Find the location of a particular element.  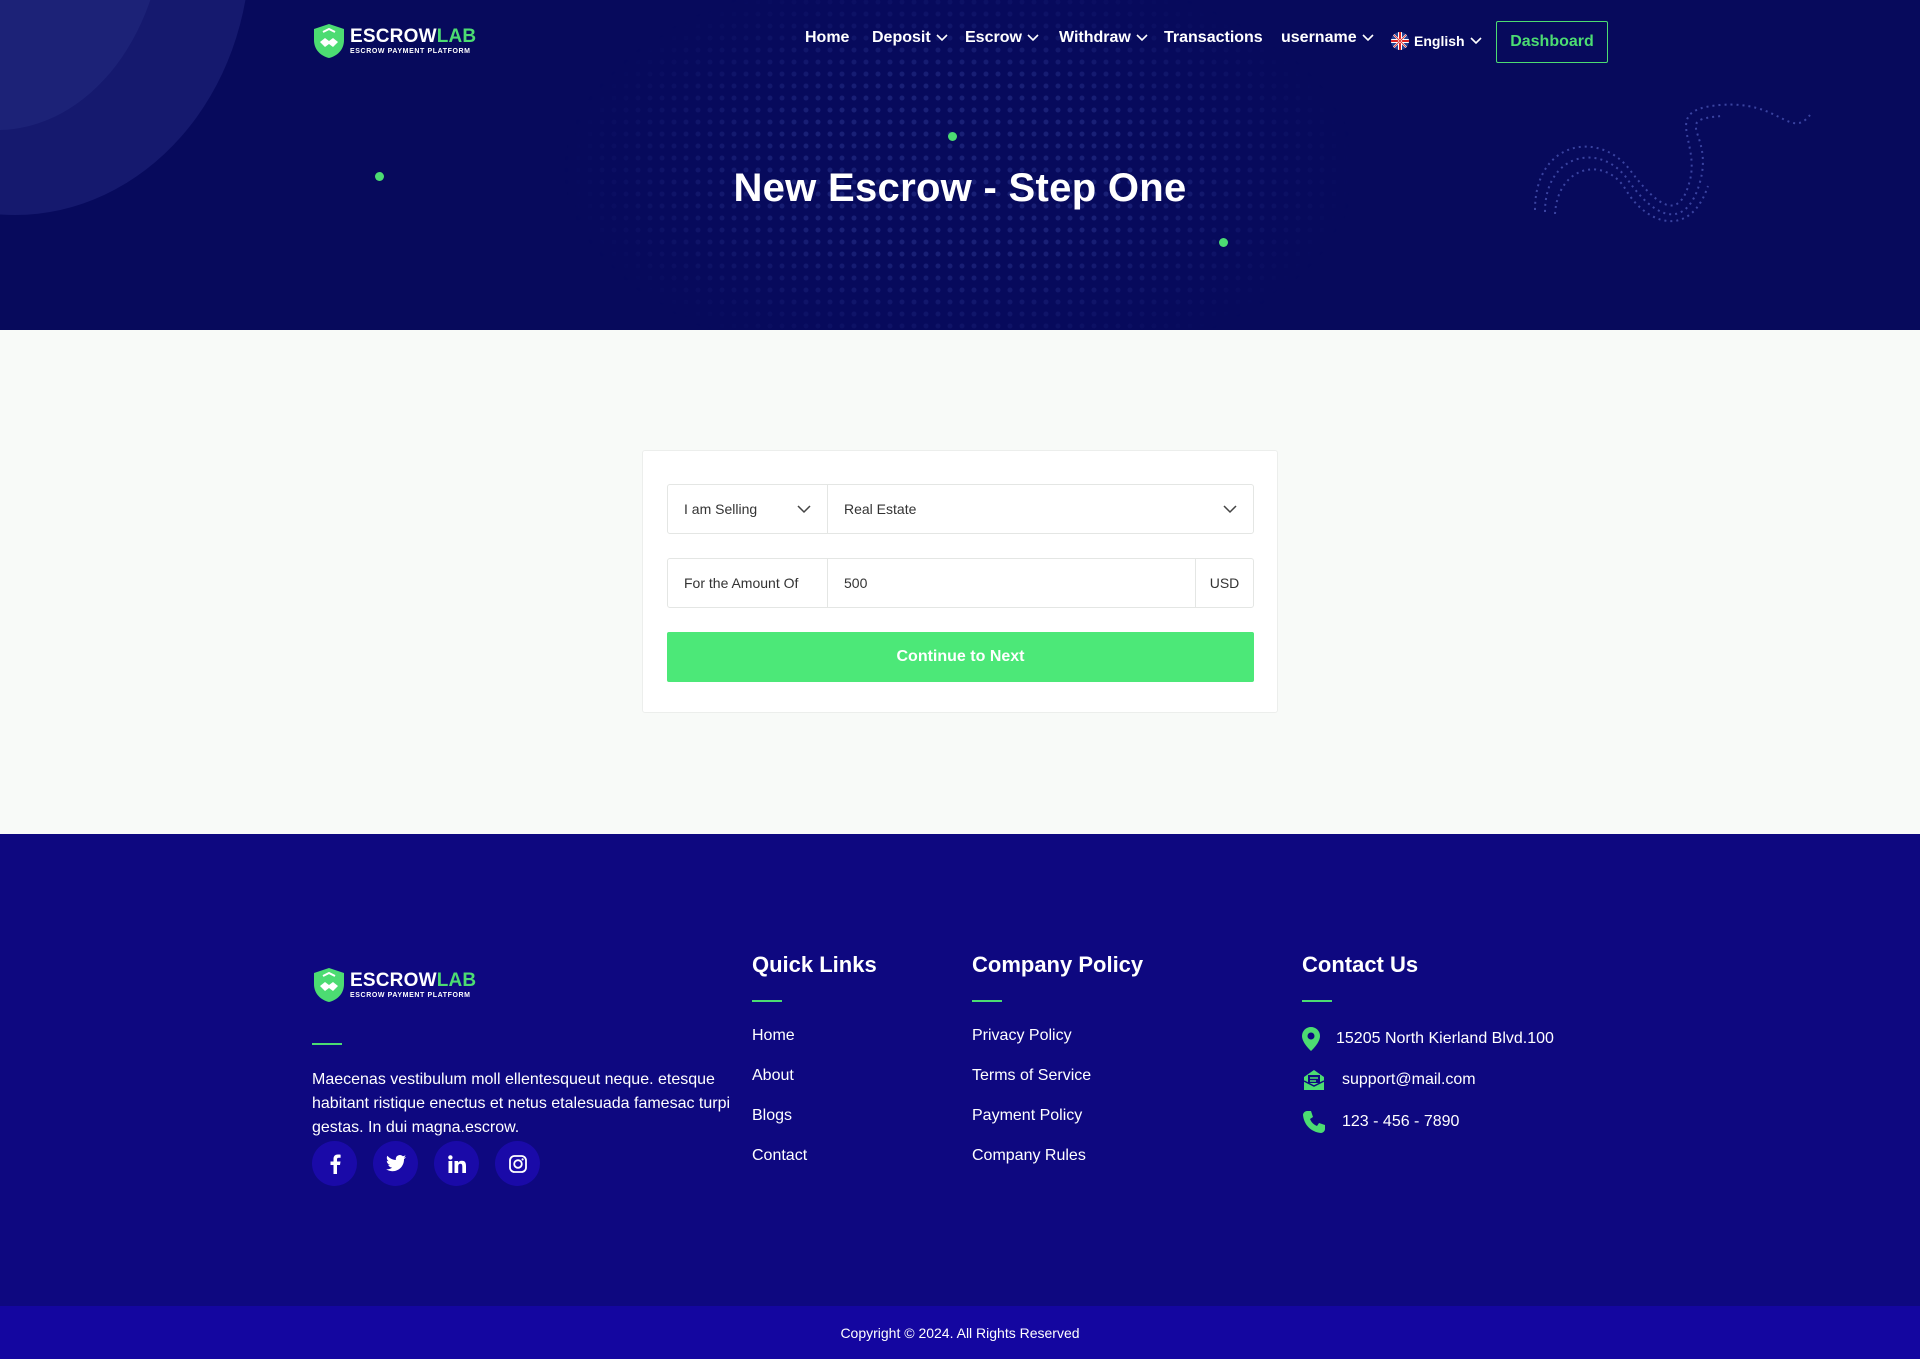

footer-link-payment-policy: Payment Policy is located at coordinates (1057, 1116).